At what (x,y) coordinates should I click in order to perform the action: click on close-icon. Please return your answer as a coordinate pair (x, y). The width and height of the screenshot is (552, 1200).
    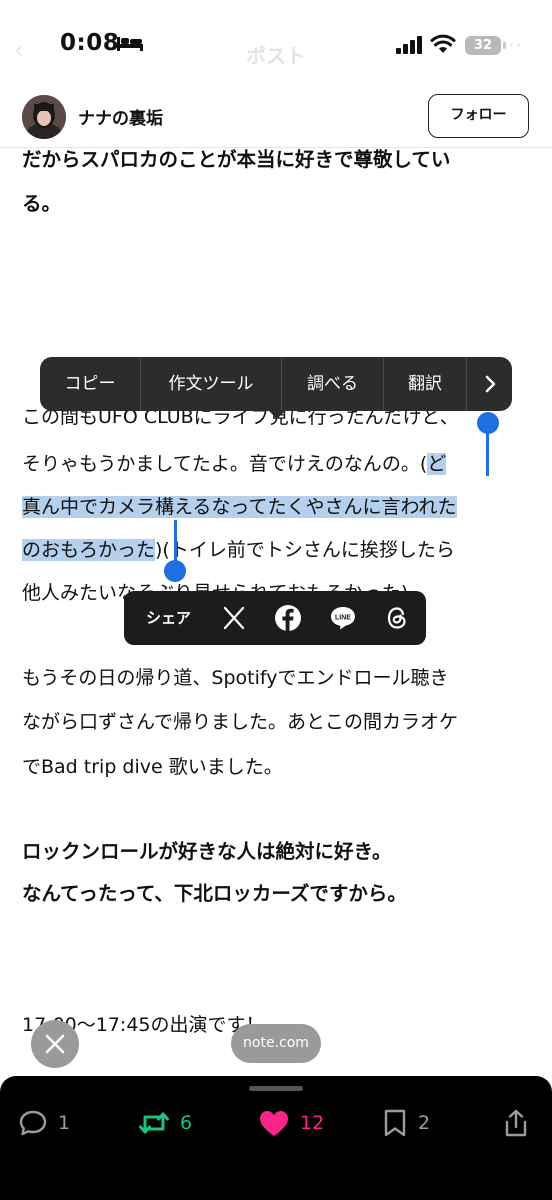
    Looking at the image, I should click on (55, 1044).